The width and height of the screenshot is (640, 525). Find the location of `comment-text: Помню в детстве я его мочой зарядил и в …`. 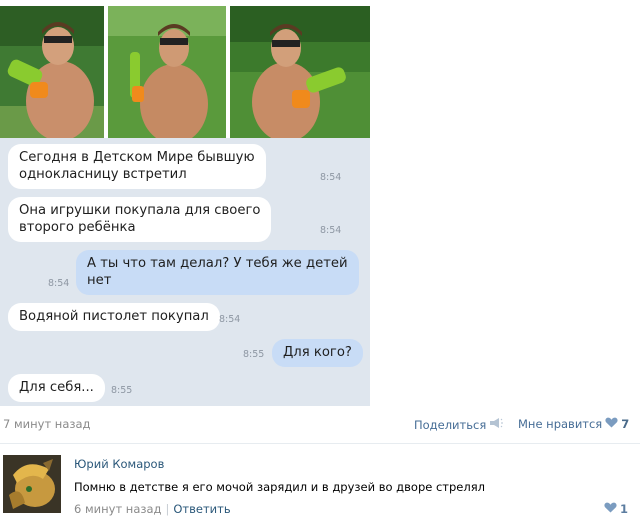

comment-text: Помню в детстве я его мочой зарядил и в … is located at coordinates (279, 487).